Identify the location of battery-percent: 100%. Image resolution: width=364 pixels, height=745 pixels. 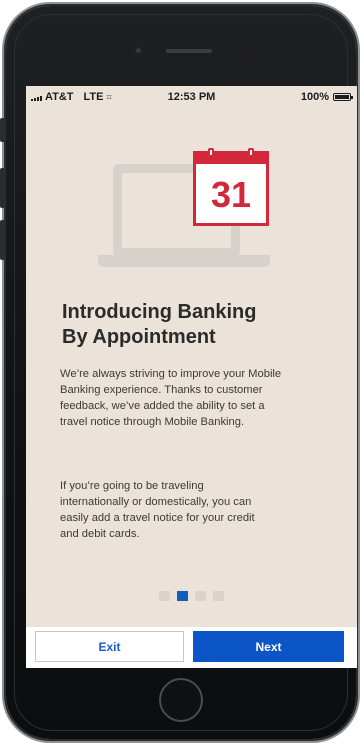
(314, 97).